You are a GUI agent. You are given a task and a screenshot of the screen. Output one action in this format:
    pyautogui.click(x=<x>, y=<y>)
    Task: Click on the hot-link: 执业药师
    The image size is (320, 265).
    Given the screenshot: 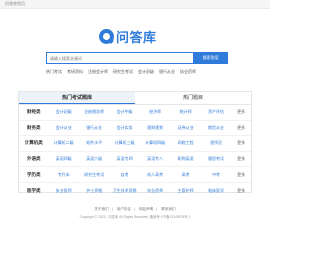 What is the action you would take?
    pyautogui.click(x=188, y=72)
    